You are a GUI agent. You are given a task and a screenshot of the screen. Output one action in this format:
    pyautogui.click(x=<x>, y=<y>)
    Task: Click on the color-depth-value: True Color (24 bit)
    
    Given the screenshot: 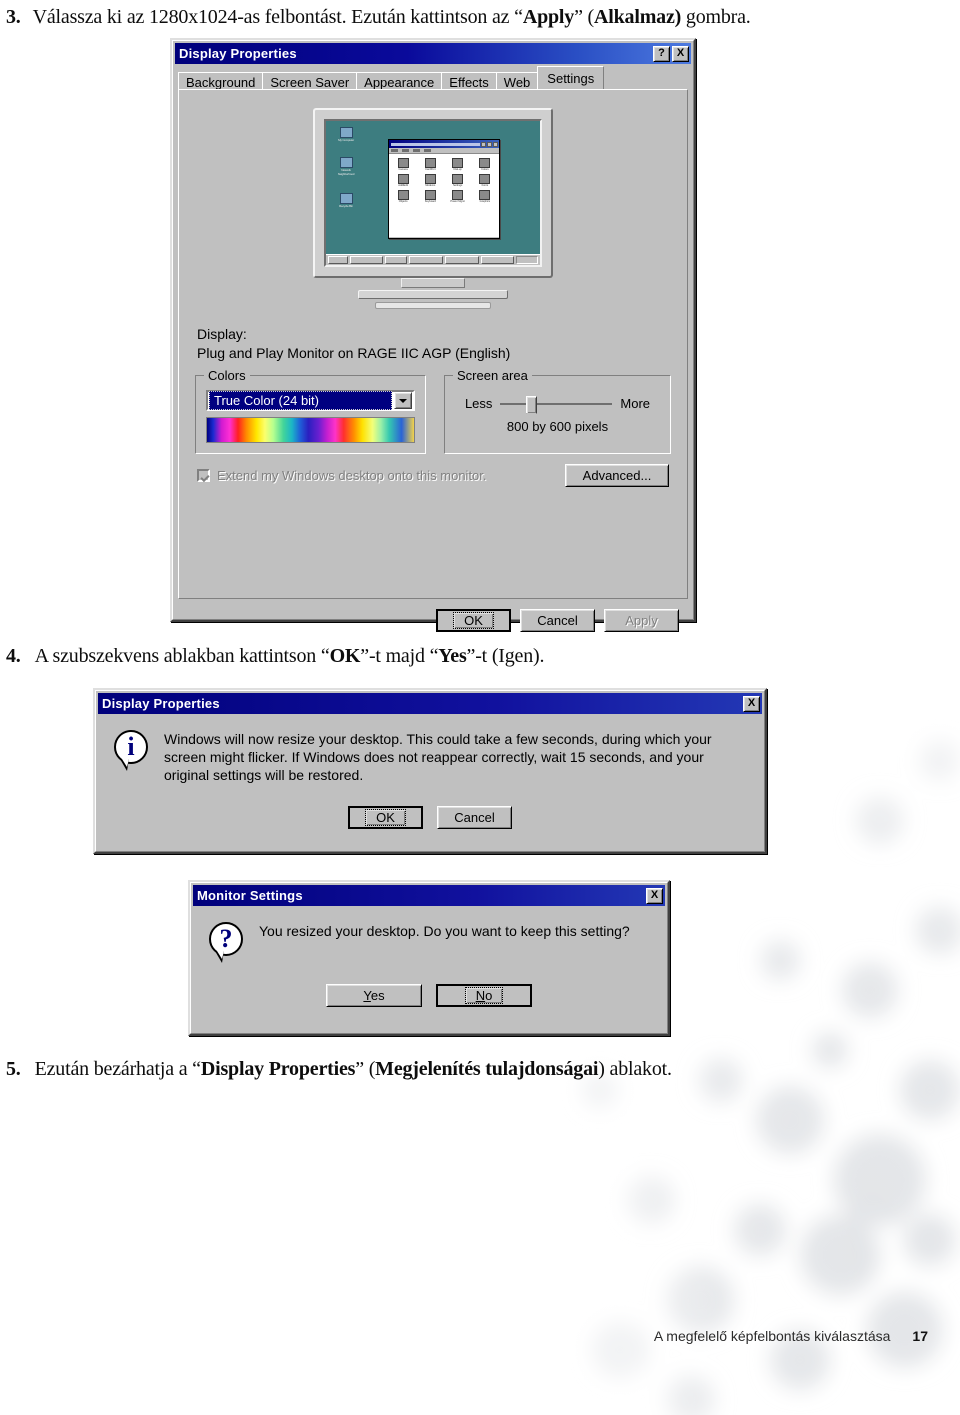 What is the action you would take?
    pyautogui.click(x=300, y=400)
    